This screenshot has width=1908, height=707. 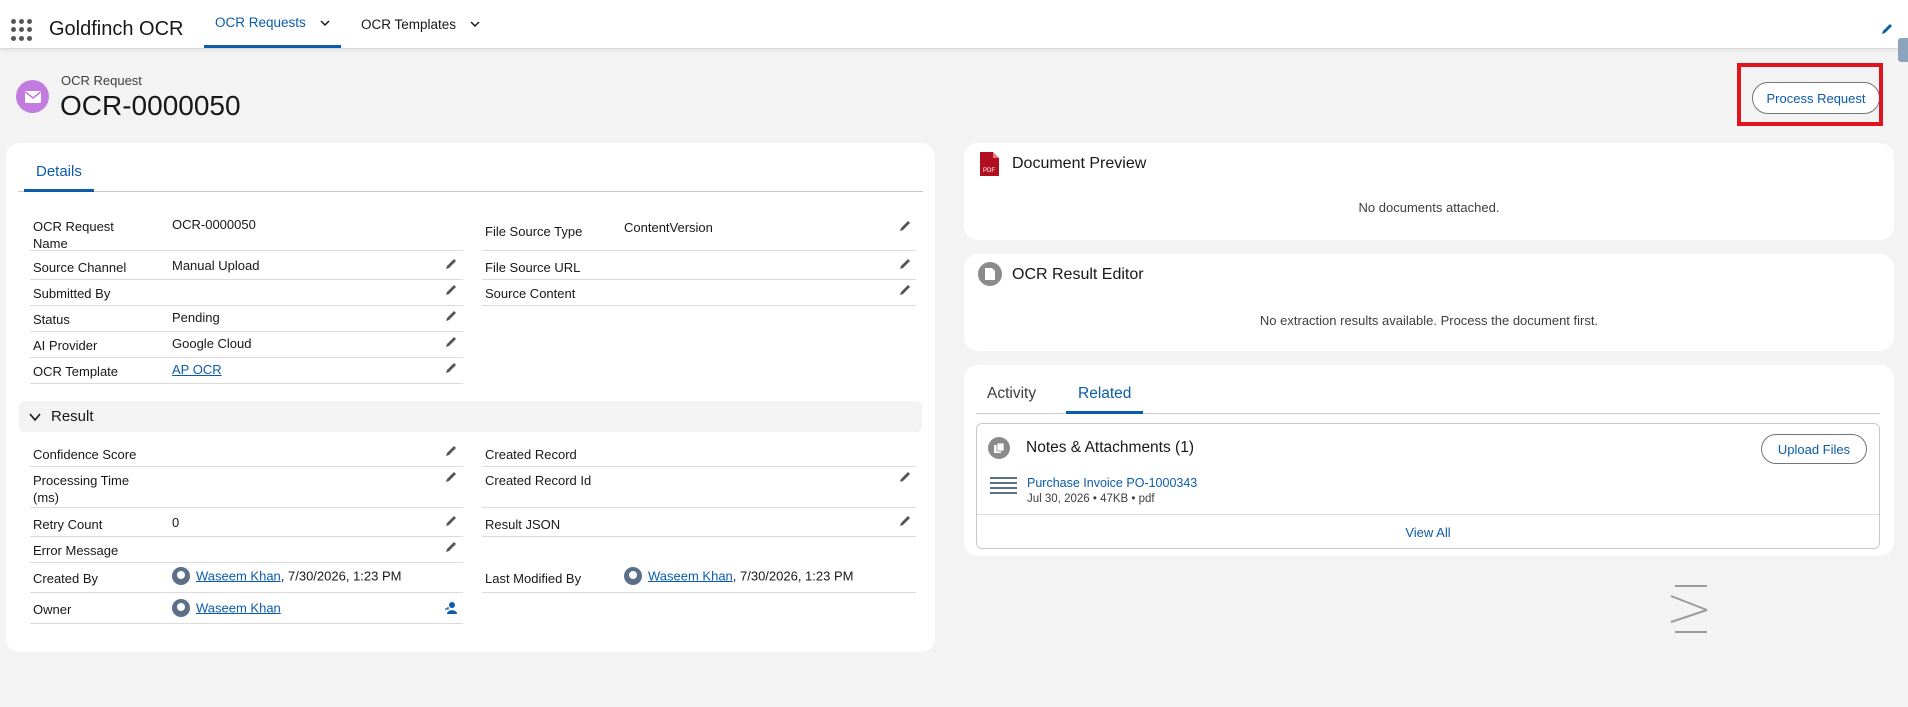 I want to click on field-result-json: Result JSON, so click(x=699, y=524).